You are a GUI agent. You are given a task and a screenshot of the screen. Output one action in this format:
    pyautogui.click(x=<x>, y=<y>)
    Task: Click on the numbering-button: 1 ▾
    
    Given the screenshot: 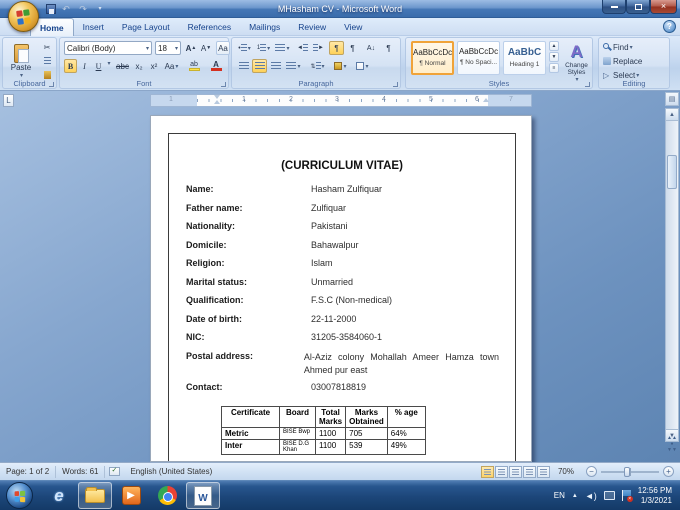 What is the action you would take?
    pyautogui.click(x=263, y=48)
    